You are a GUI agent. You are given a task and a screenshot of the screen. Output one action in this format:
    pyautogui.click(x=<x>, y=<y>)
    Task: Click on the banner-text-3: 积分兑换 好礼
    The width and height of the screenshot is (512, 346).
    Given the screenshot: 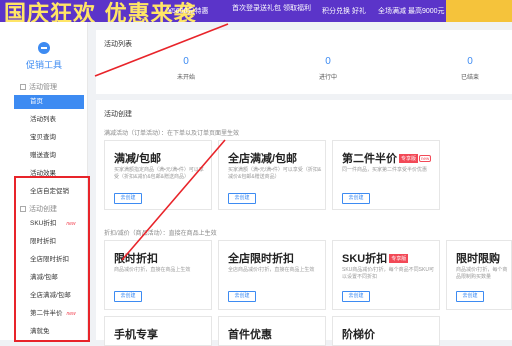 What is the action you would take?
    pyautogui.click(x=344, y=11)
    